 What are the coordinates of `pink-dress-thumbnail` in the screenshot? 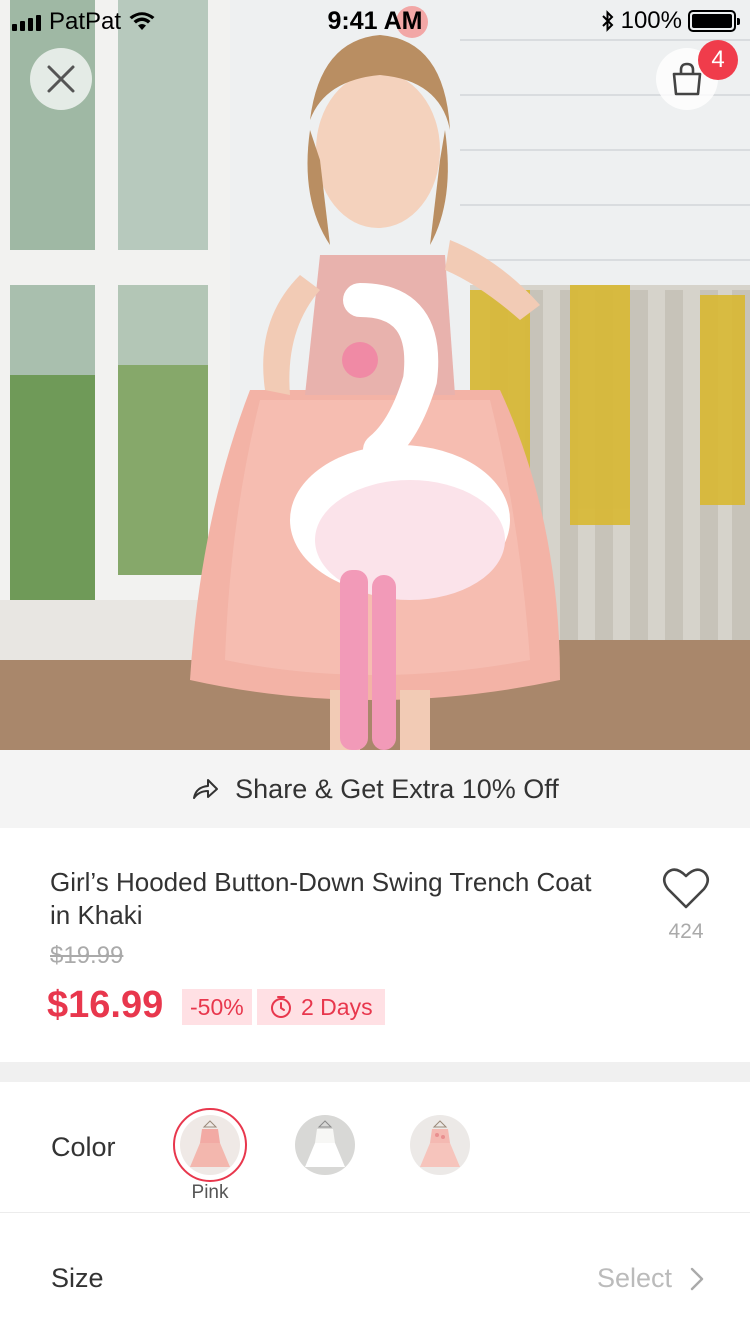 It's located at (210, 1145).